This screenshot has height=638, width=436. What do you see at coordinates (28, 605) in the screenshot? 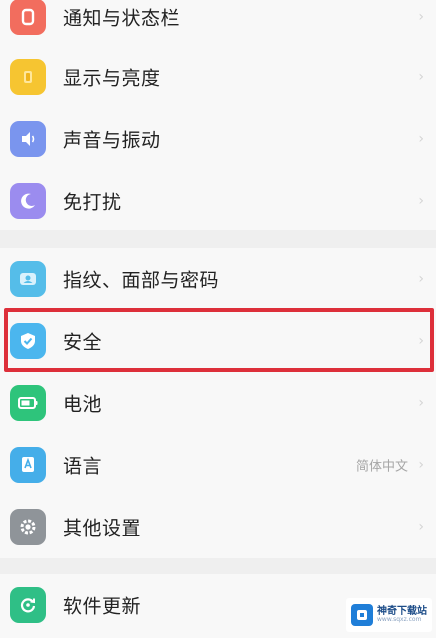
I see `update-icon` at bounding box center [28, 605].